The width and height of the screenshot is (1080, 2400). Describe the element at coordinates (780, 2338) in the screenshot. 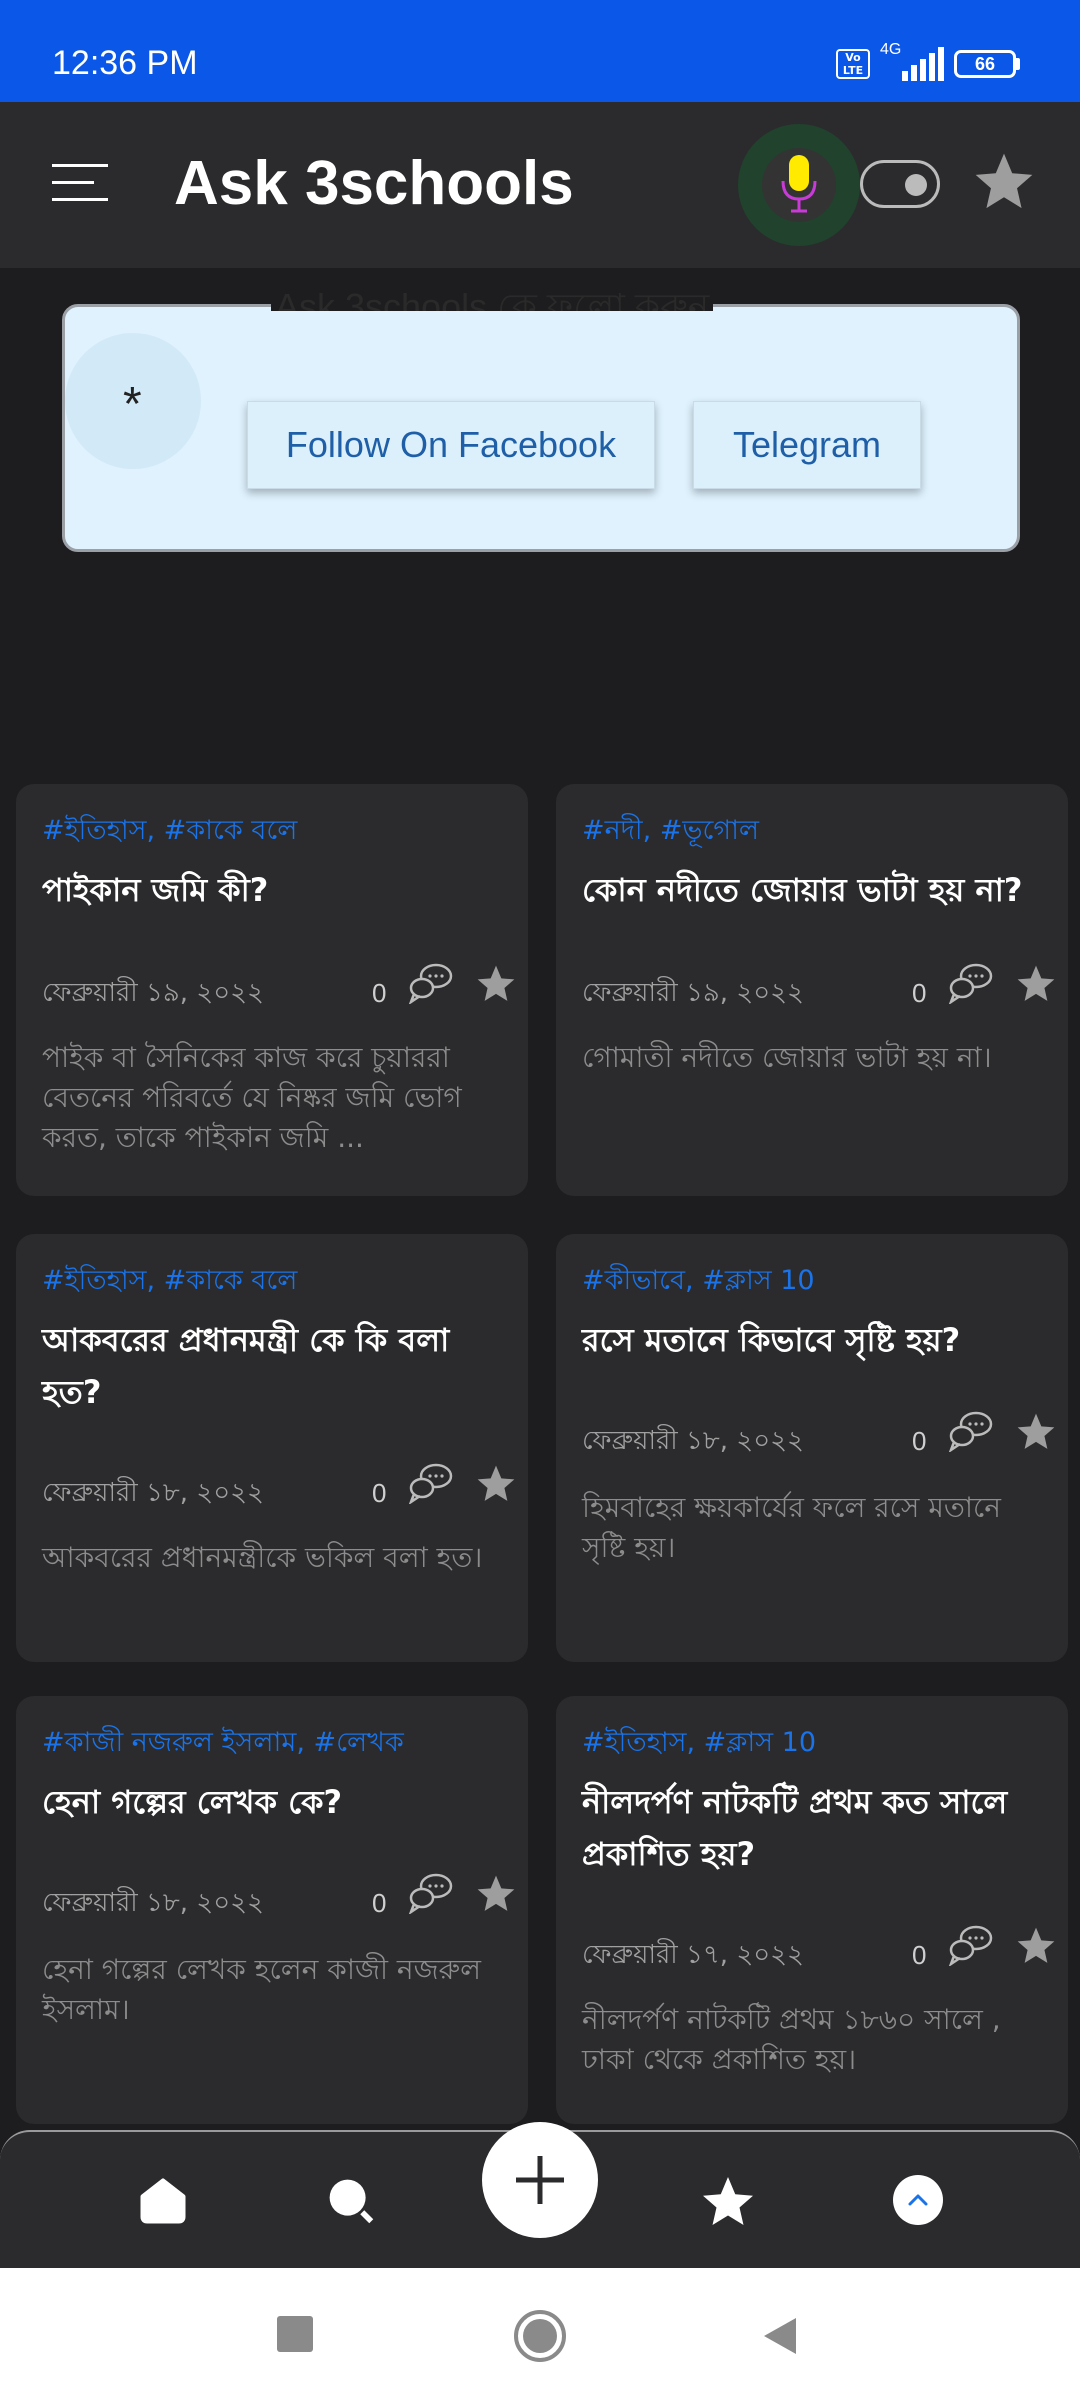

I see `back-icon` at that location.